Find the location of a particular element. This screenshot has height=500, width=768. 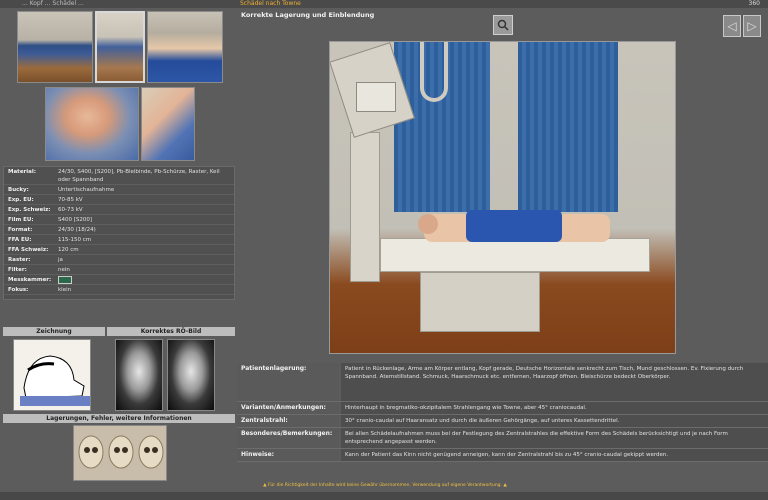

drawing-image is located at coordinates (52, 375).